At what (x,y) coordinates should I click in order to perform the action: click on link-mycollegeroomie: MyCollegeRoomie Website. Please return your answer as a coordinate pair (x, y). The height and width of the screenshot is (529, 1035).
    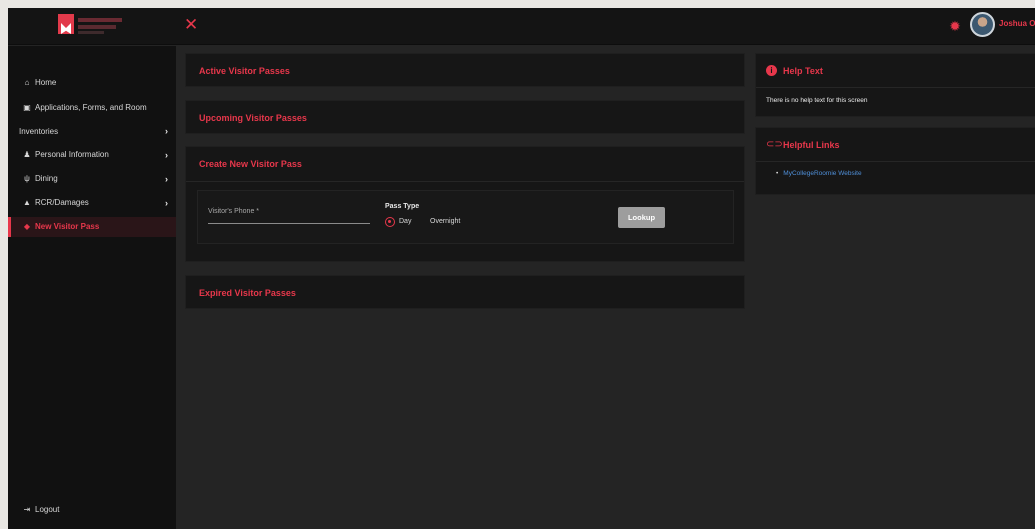
    Looking at the image, I should click on (876, 174).